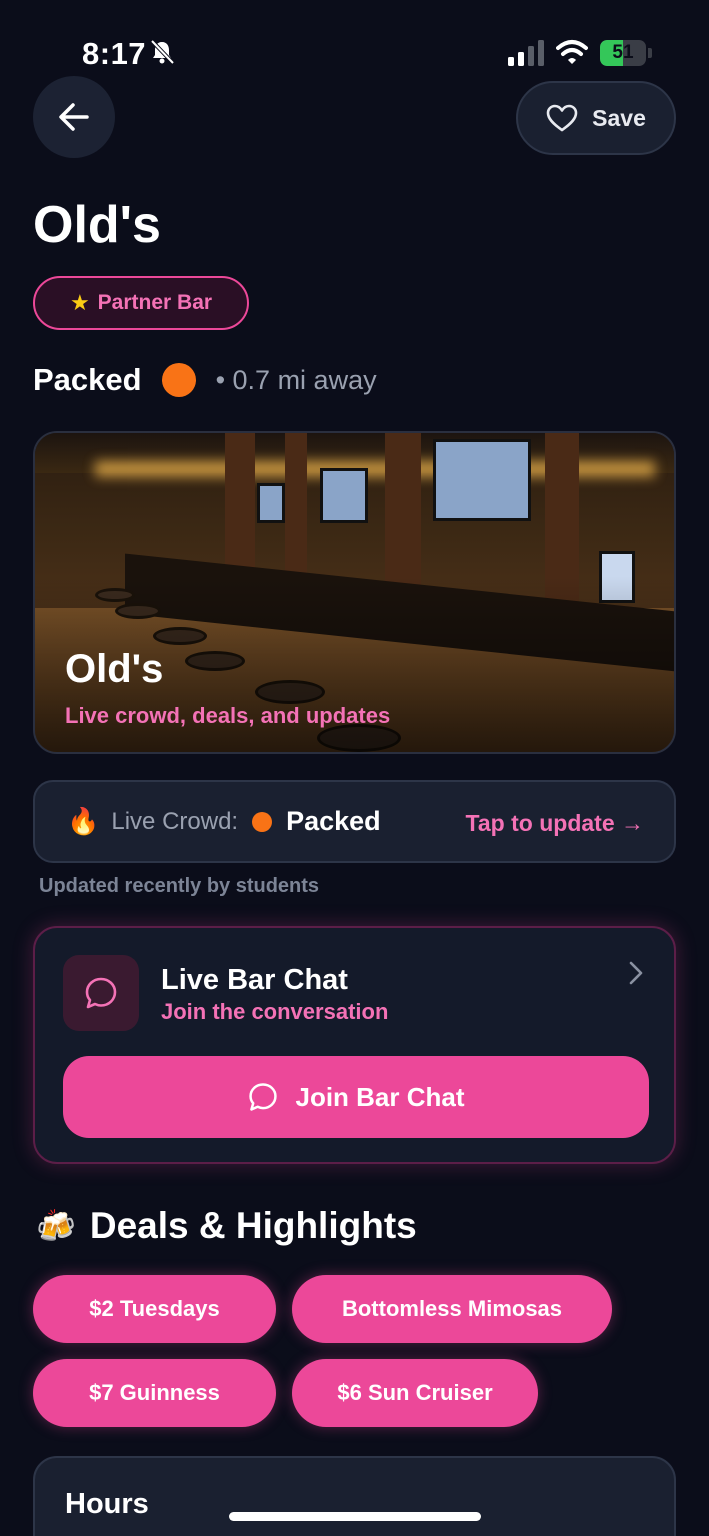 This screenshot has width=709, height=1536. I want to click on chevron-right-icon, so click(636, 973).